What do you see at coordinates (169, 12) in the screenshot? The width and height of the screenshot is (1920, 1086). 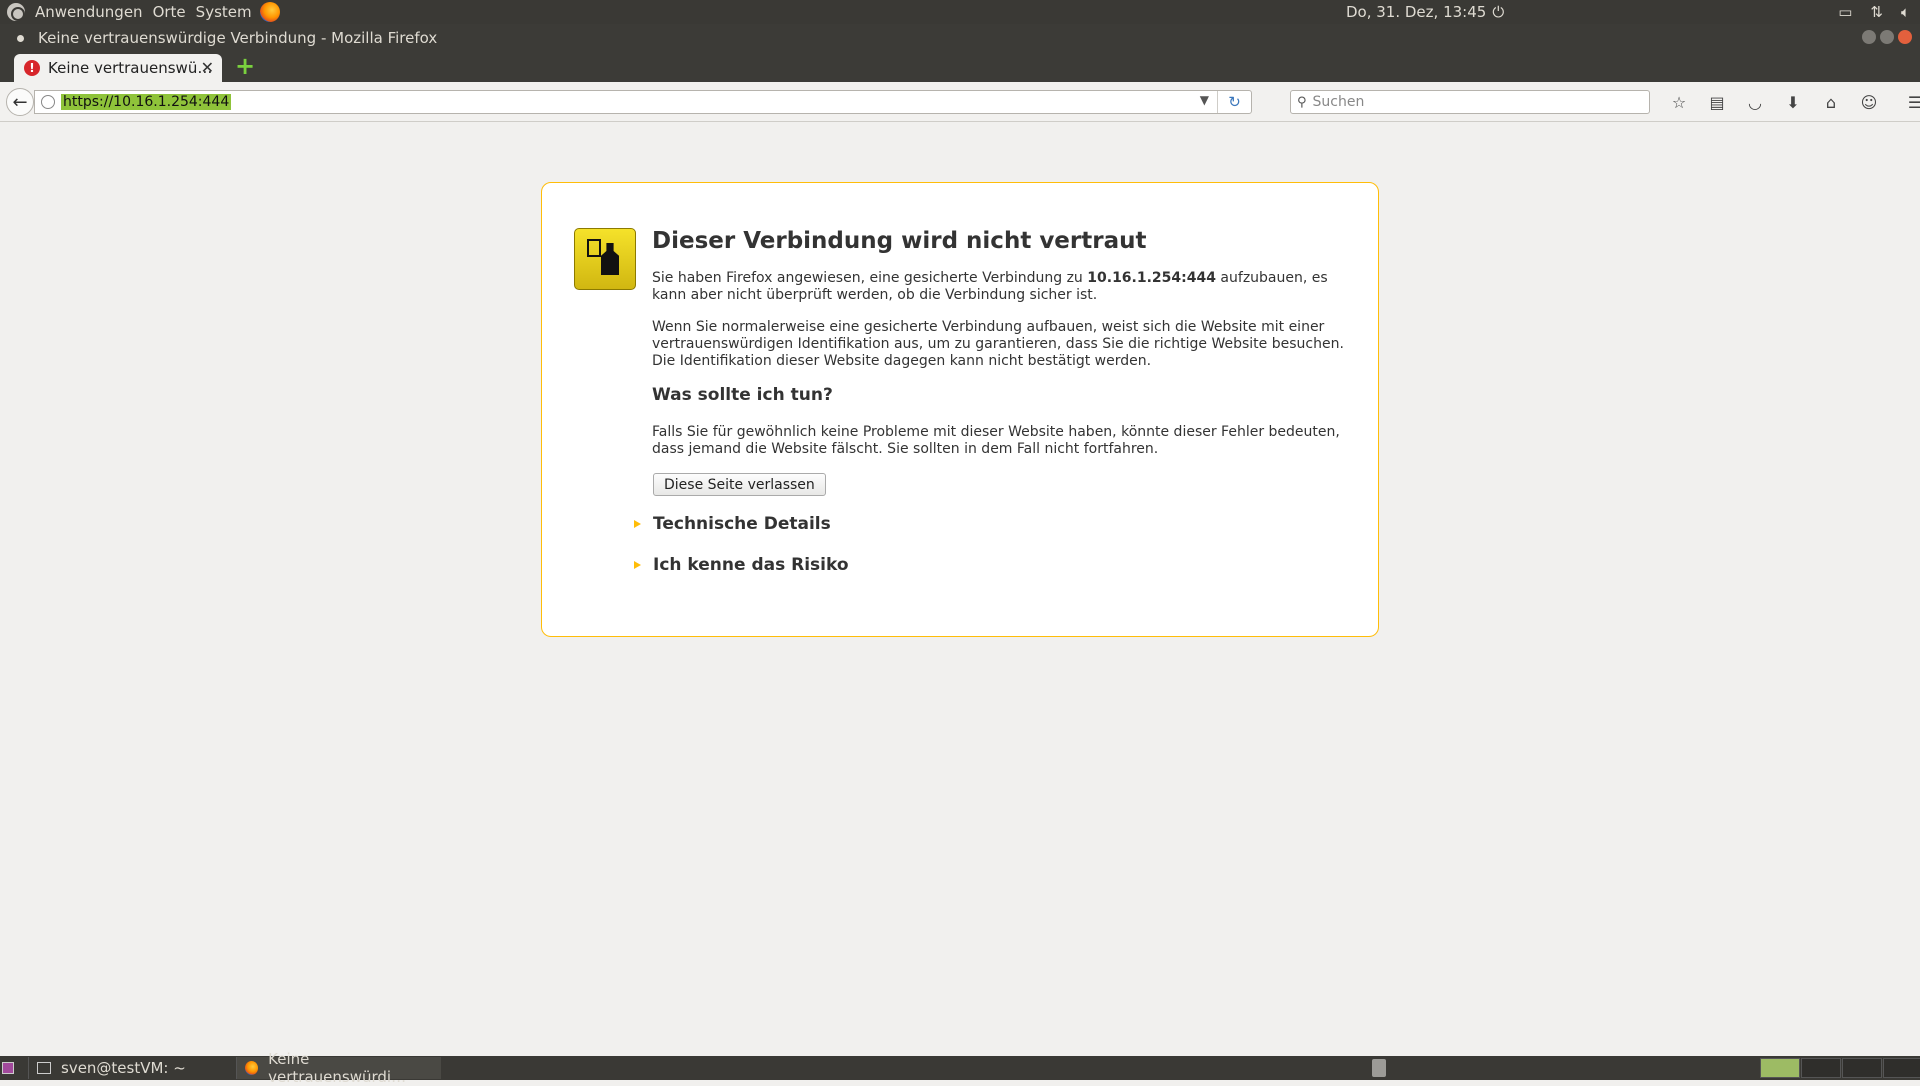 I see `menu-places: Orte` at bounding box center [169, 12].